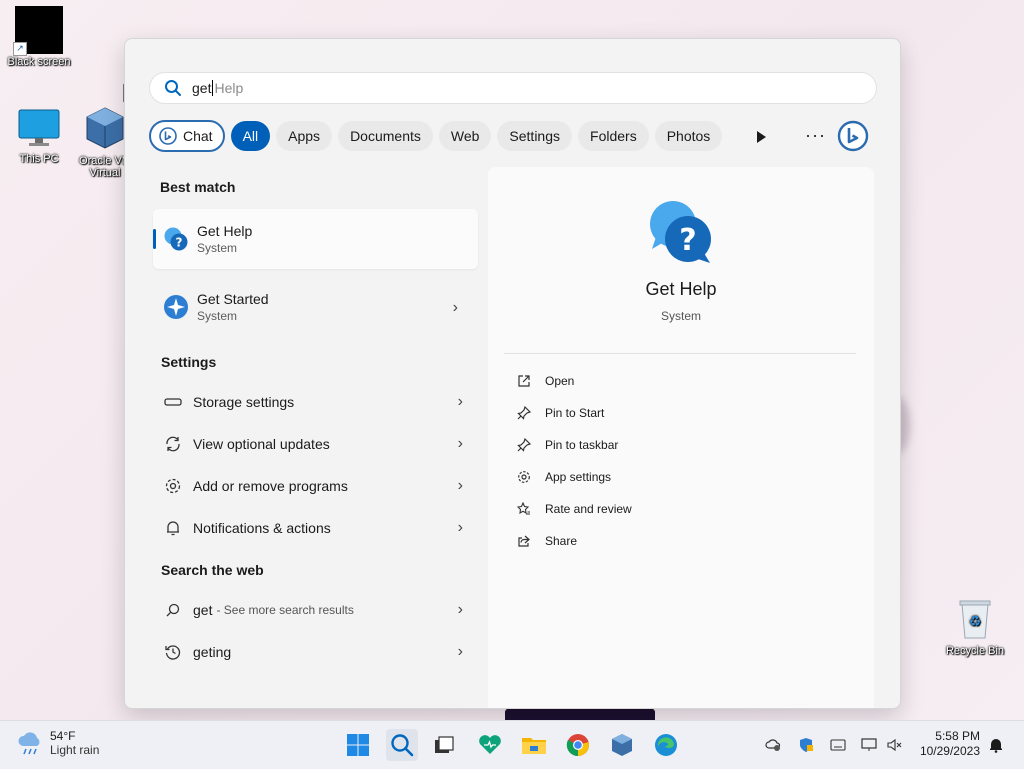 The image size is (1024, 769). Describe the element at coordinates (229, 88) in the screenshot. I see `search-suggestion-text: Help` at that location.